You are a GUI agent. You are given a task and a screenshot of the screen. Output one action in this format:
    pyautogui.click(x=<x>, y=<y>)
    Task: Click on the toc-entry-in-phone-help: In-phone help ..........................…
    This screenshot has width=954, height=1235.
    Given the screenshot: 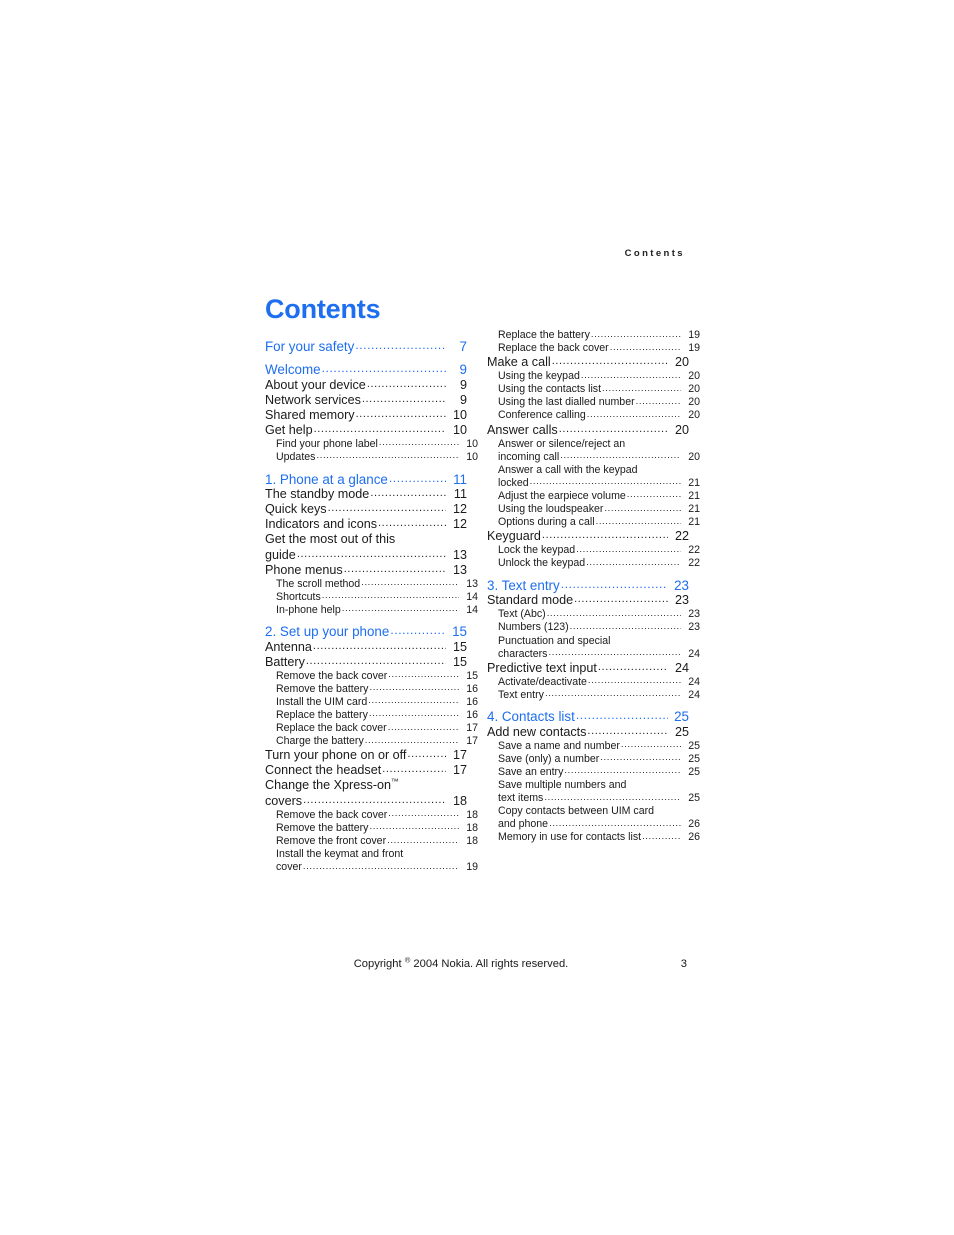 What is the action you would take?
    pyautogui.click(x=371, y=610)
    